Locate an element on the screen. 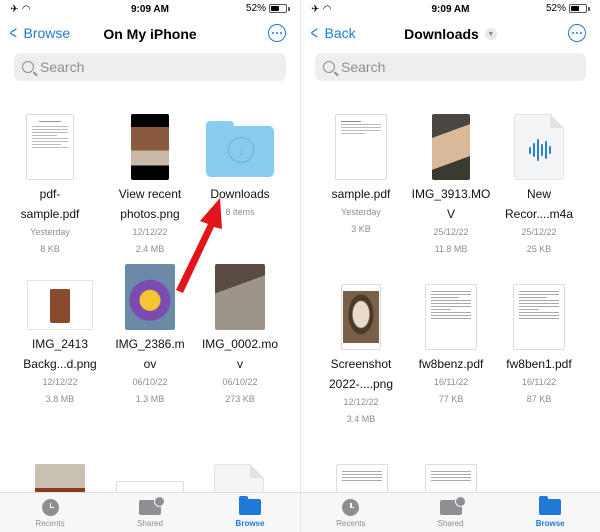  file-name: IMG_0002.mo v is located at coordinates (240, 354).